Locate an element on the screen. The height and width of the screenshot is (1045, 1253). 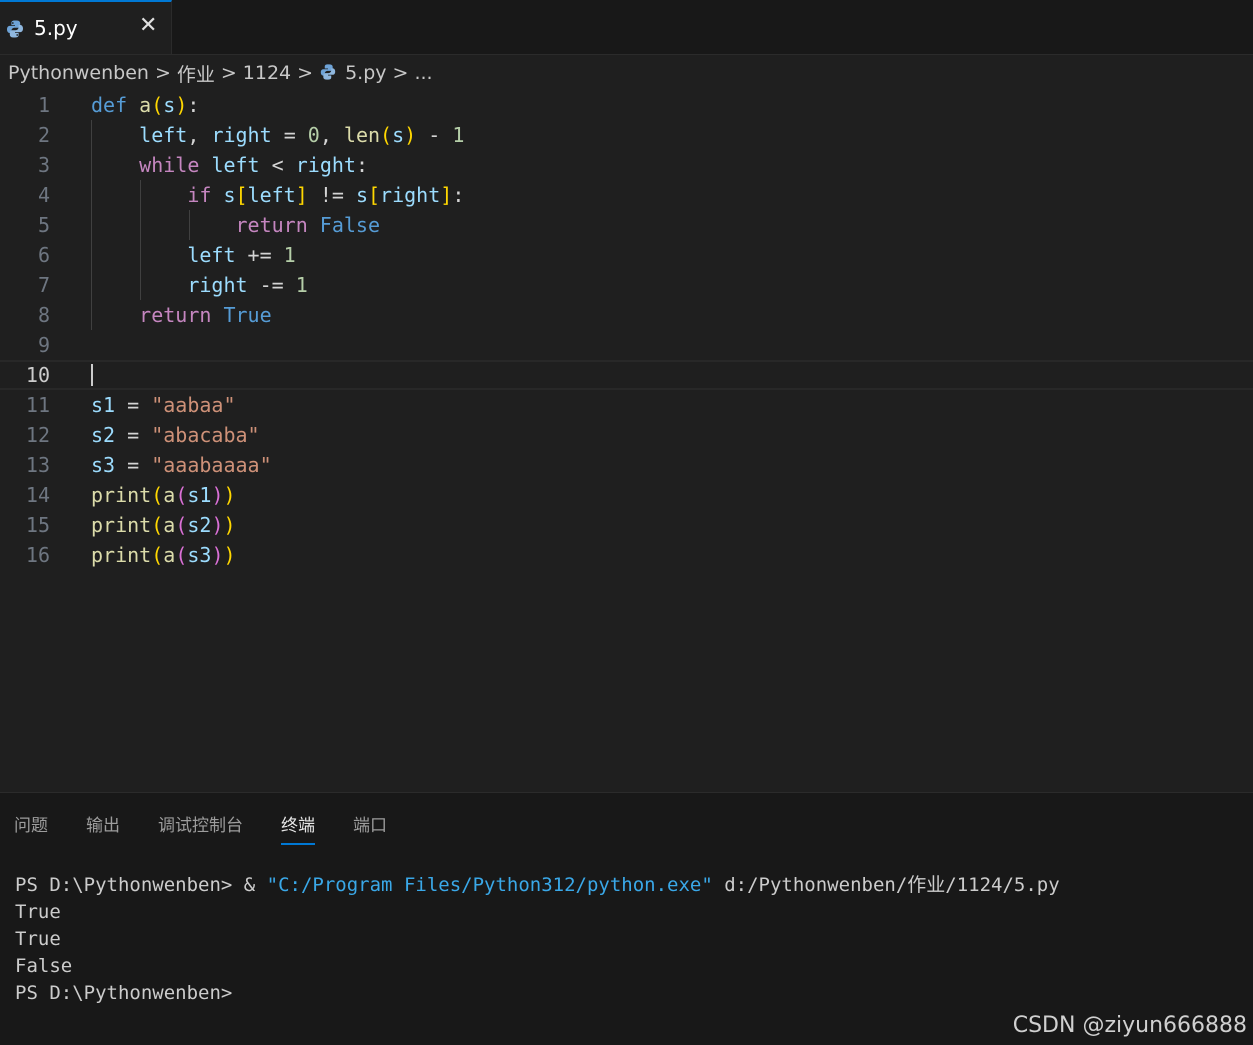
code-text: left, right = 0, len(s) - 1 is located at coordinates (302, 135).